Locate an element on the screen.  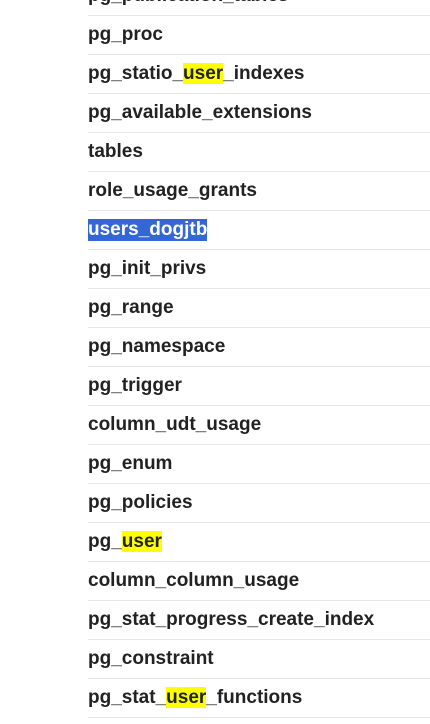
label-text: column_column_usage is located at coordinates (194, 580).